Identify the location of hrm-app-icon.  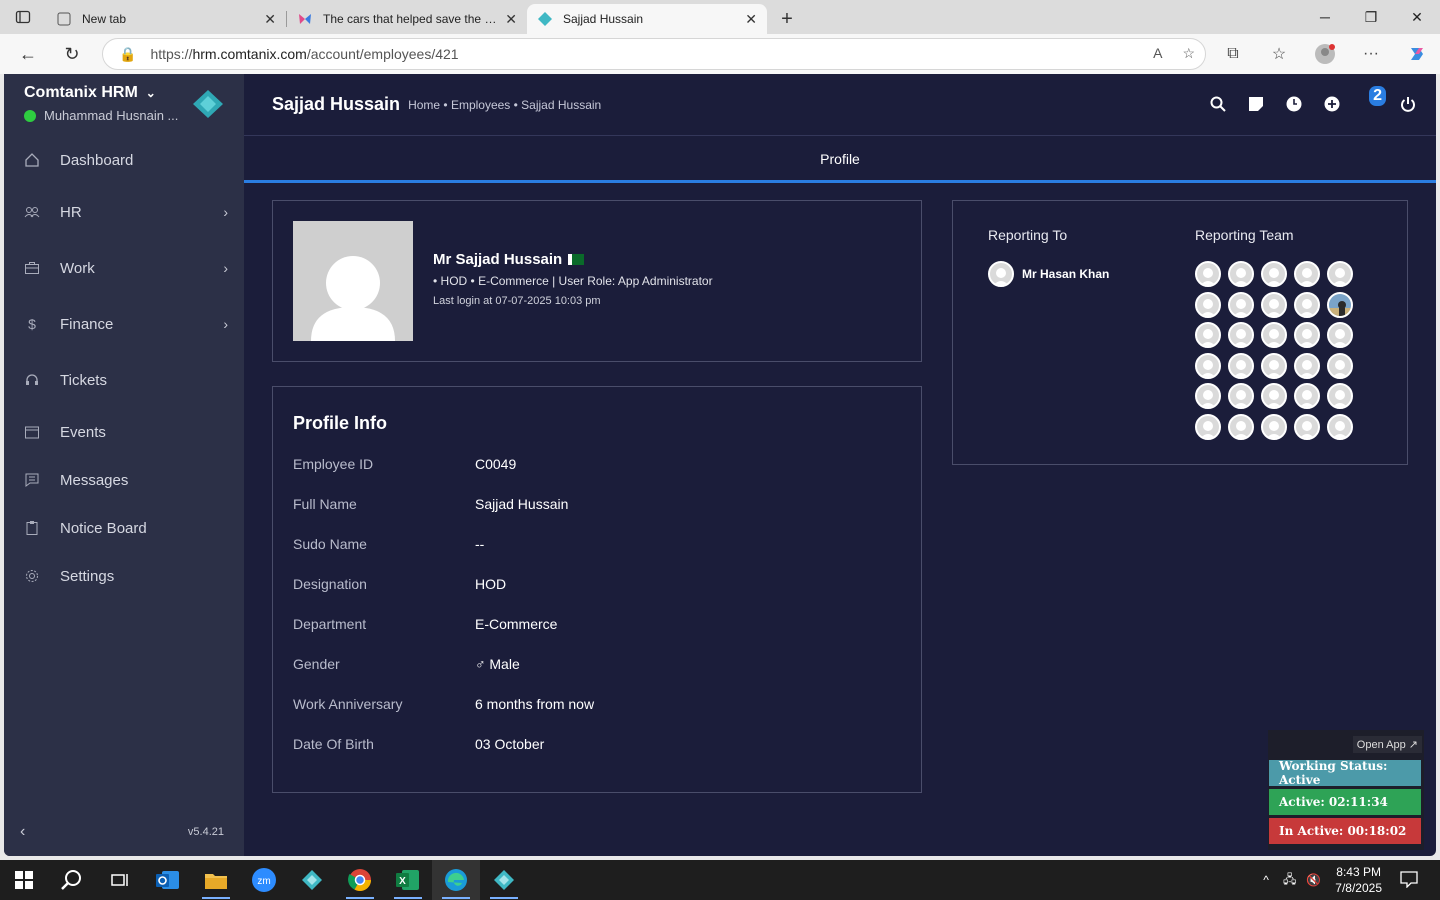
(312, 880).